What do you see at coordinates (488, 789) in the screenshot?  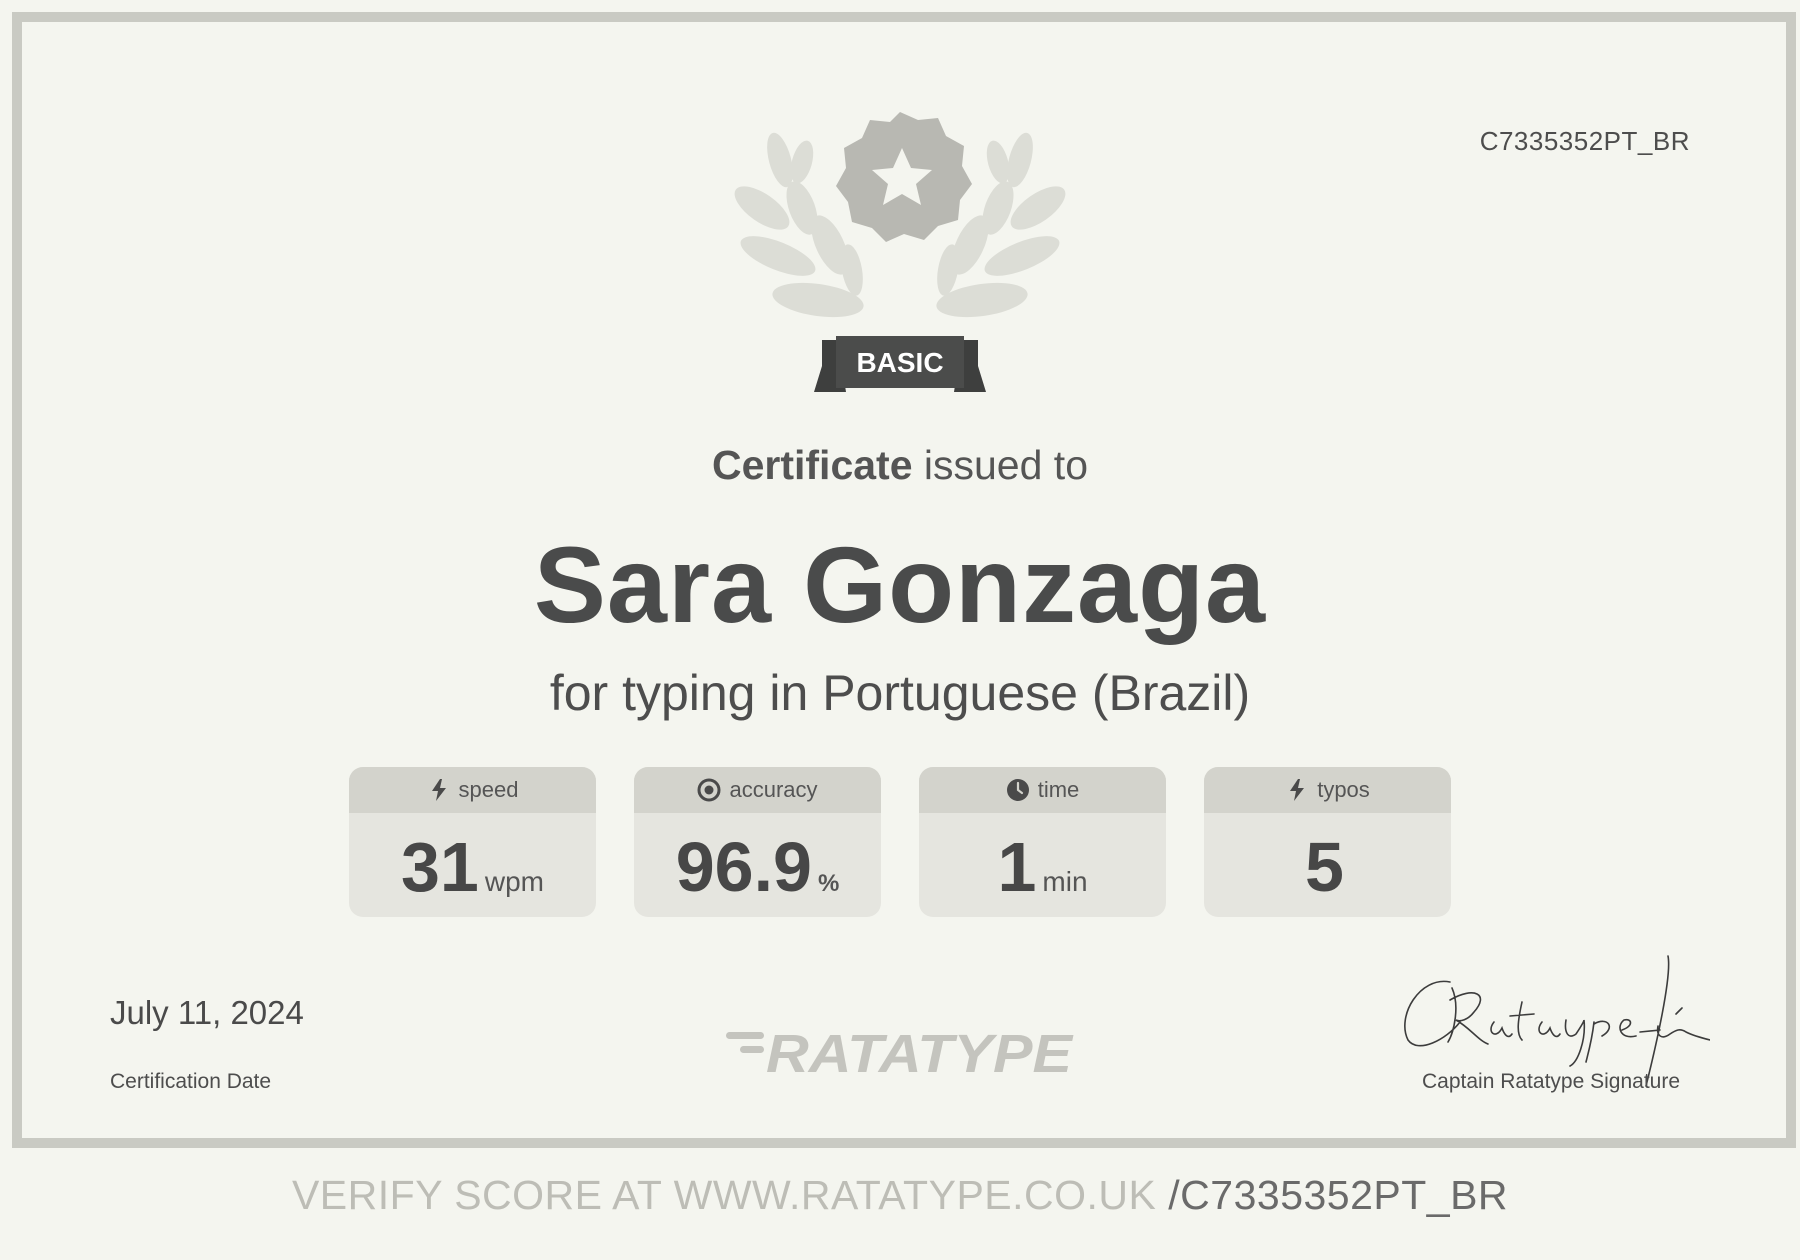 I see `stat-label: speed` at bounding box center [488, 789].